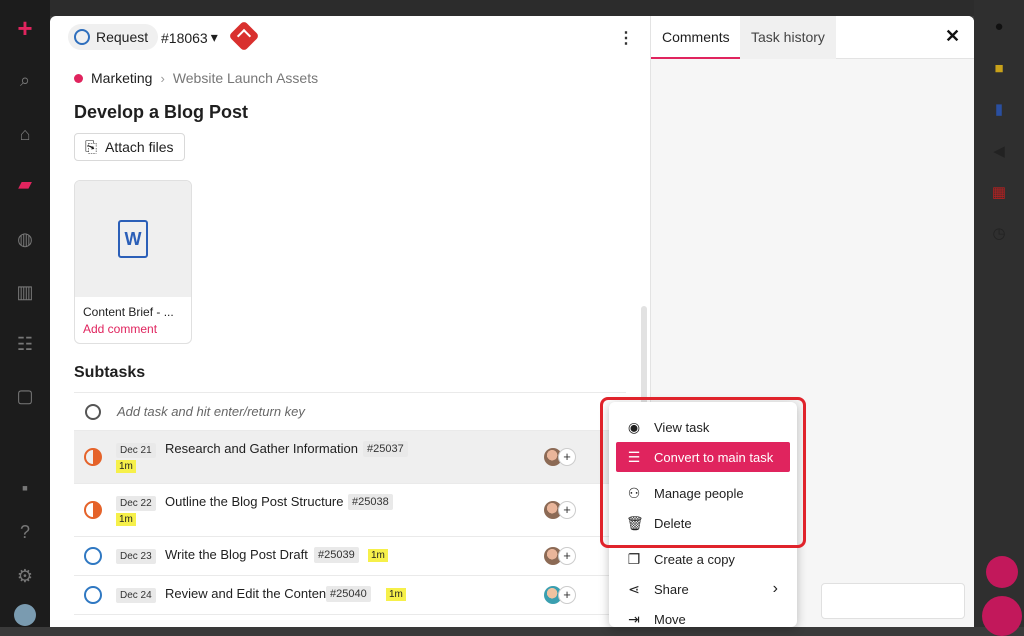 The height and width of the screenshot is (636, 1024). Describe the element at coordinates (703, 619) in the screenshot. I see `menu-item-move: ⇥ Move` at that location.